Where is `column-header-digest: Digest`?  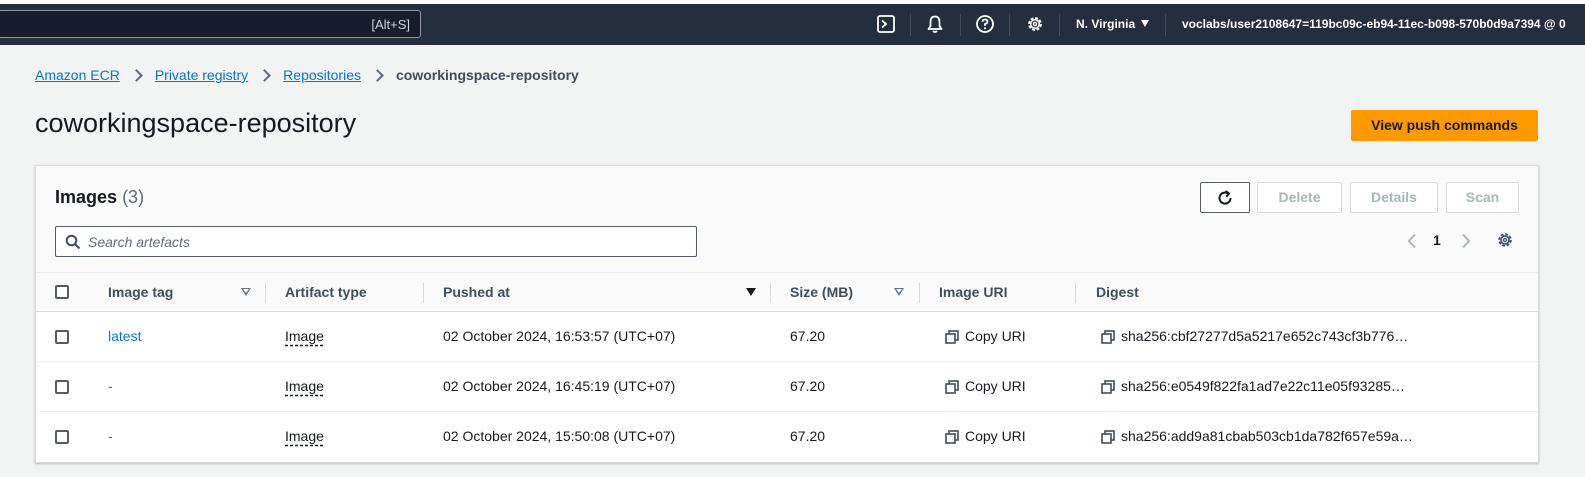 column-header-digest: Digest is located at coordinates (1117, 292).